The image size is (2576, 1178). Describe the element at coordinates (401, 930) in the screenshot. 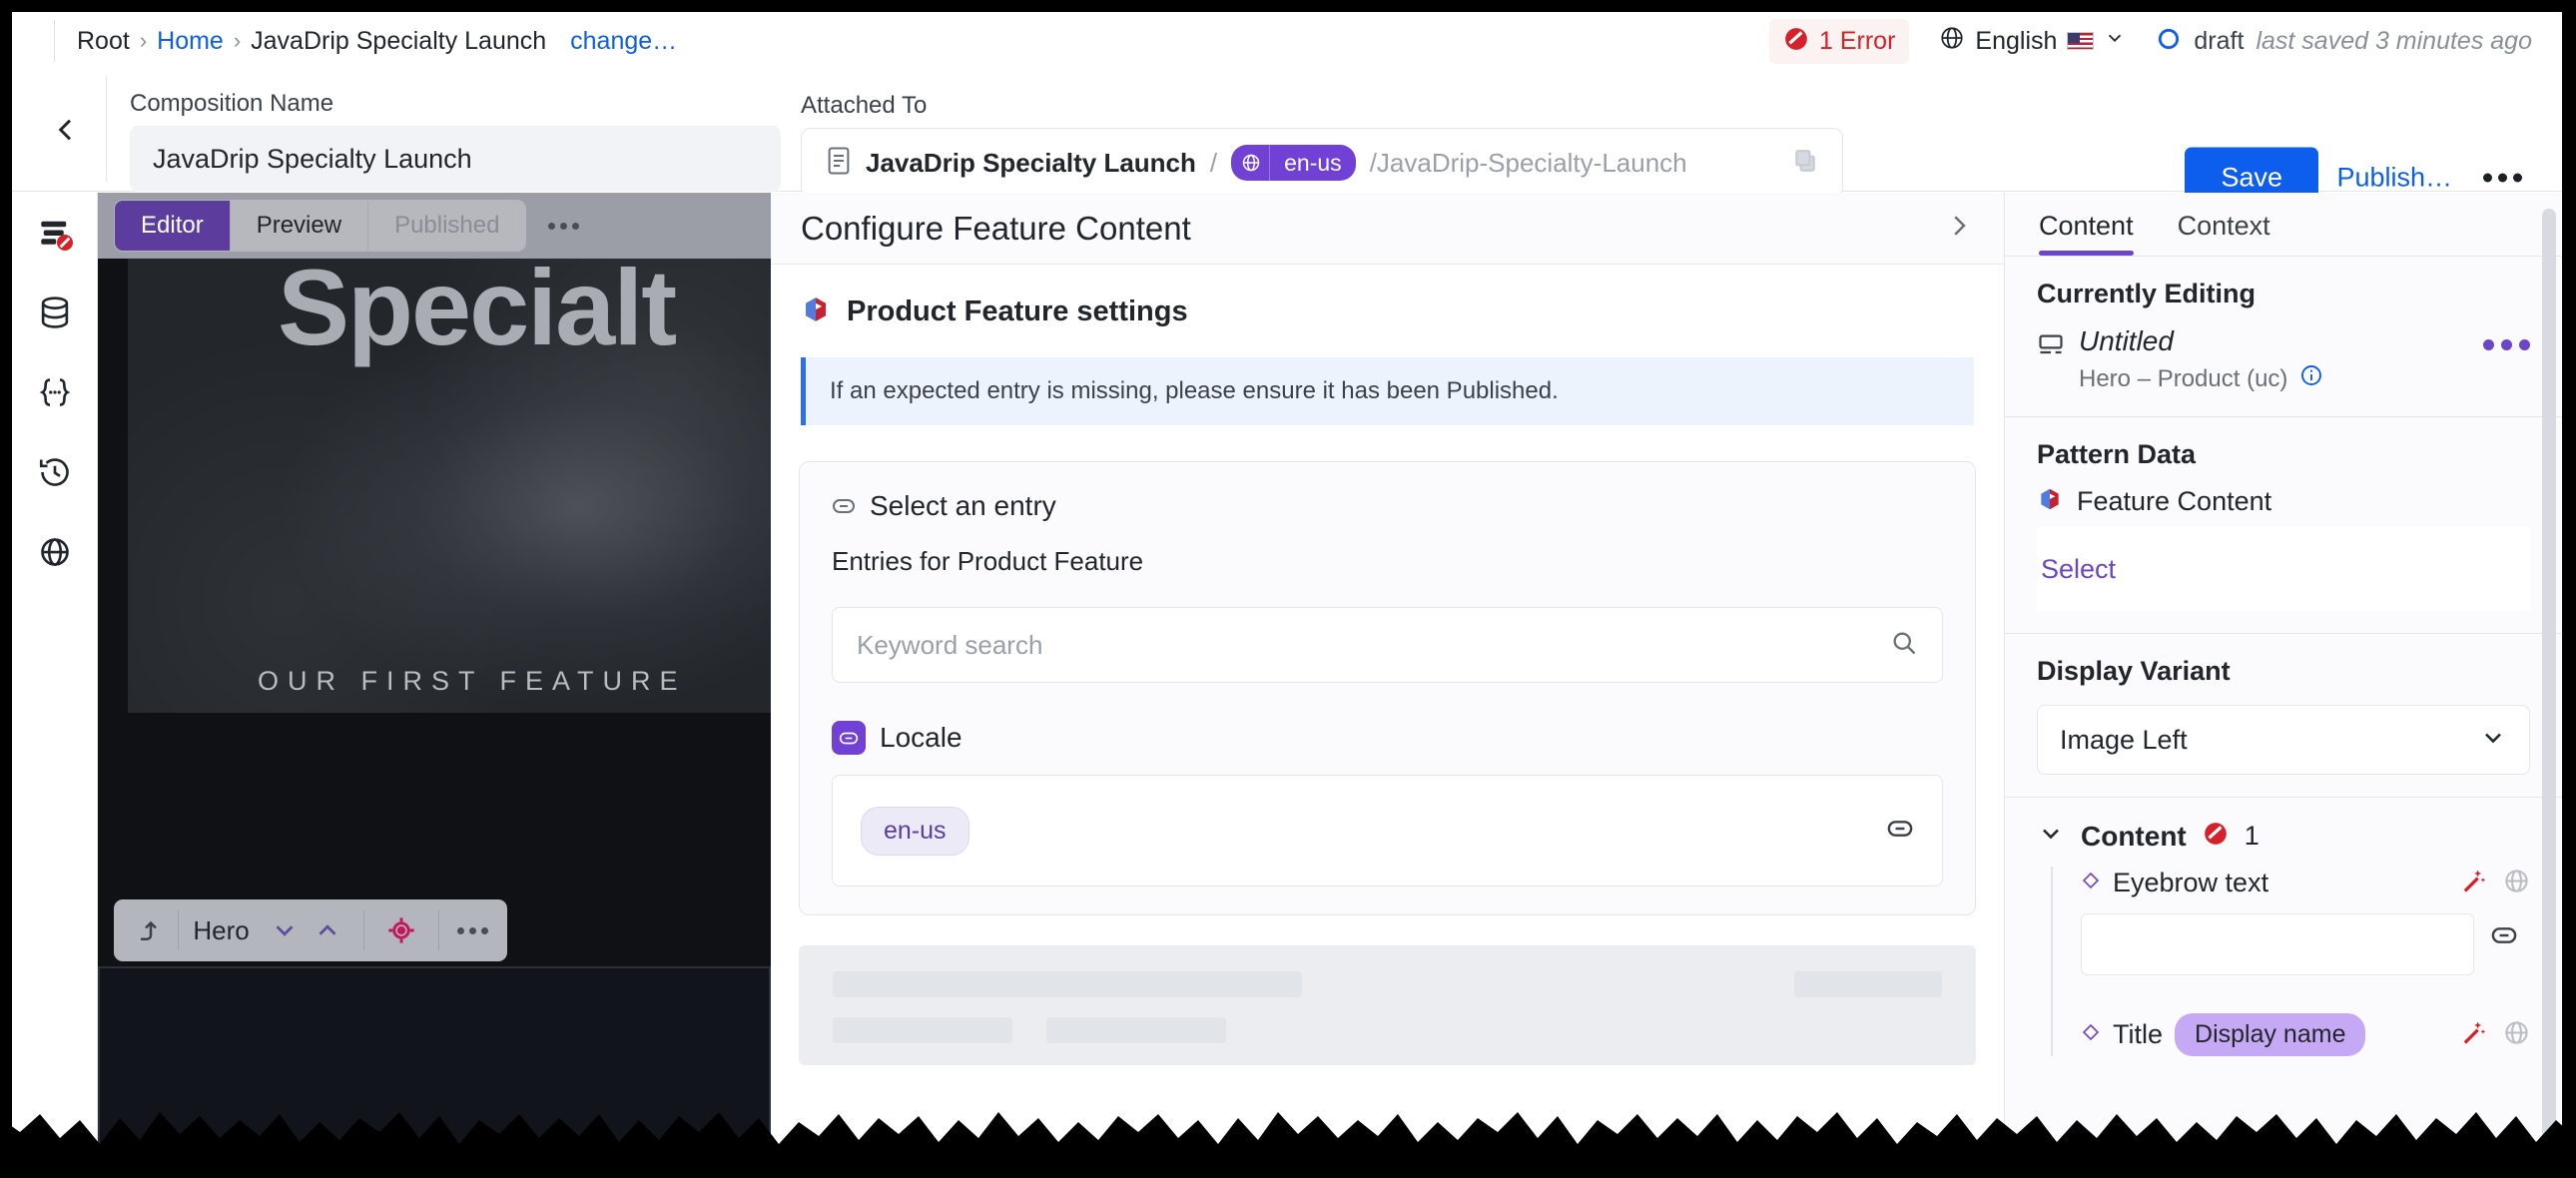

I see `target-icon` at that location.